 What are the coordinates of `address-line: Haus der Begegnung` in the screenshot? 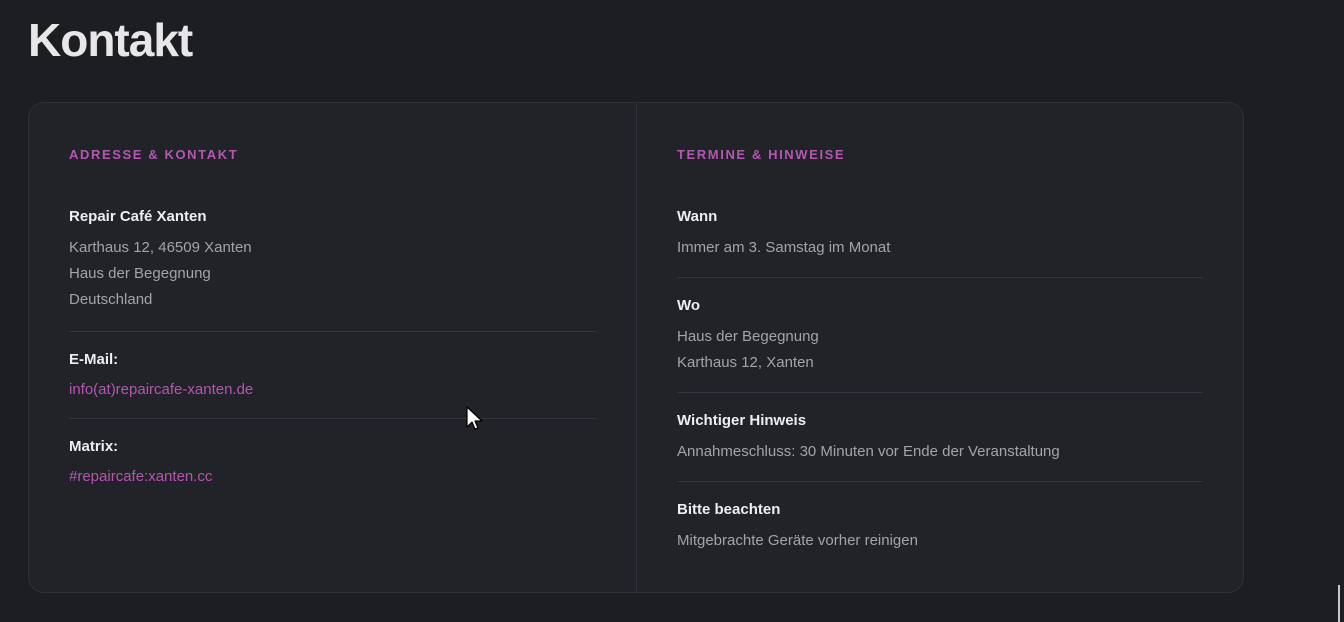 It's located at (140, 273).